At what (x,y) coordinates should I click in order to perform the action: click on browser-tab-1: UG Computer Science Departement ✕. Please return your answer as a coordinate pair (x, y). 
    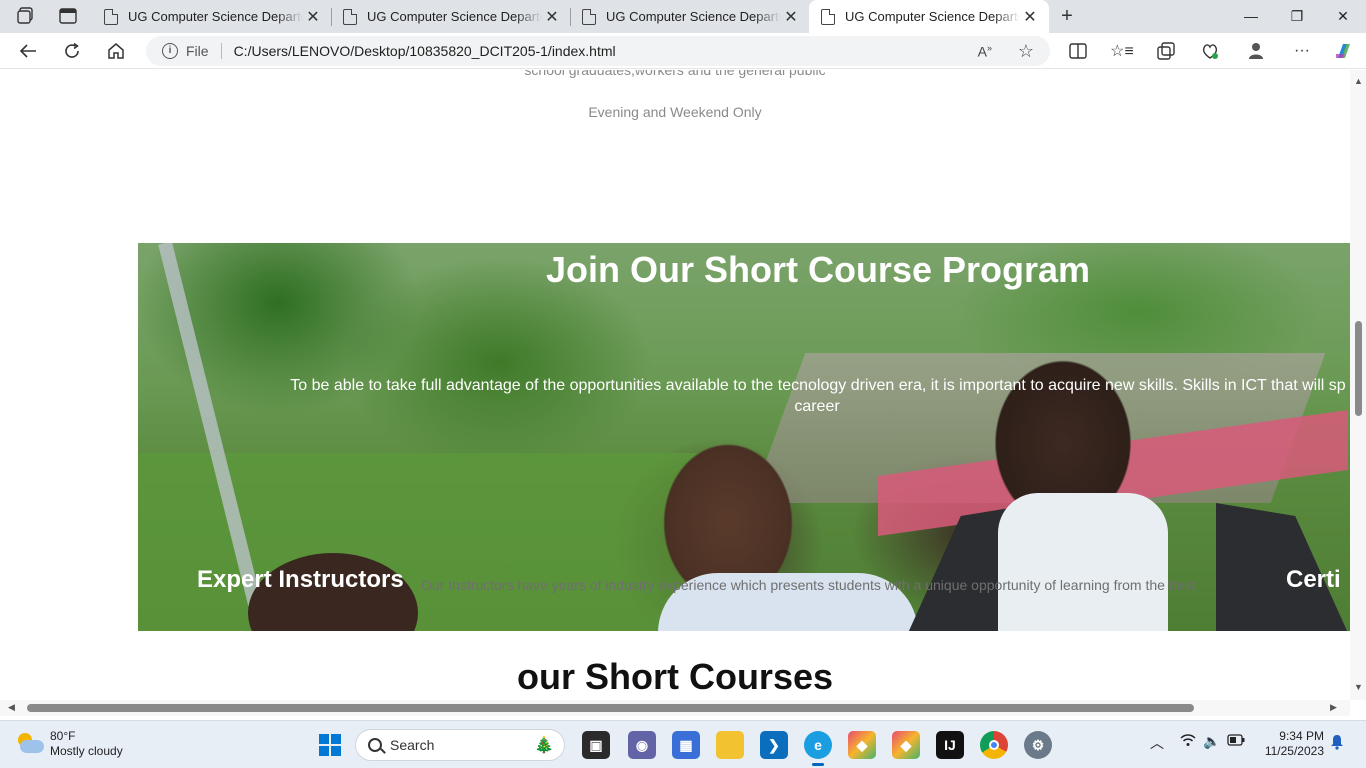
    Looking at the image, I should click on (212, 16).